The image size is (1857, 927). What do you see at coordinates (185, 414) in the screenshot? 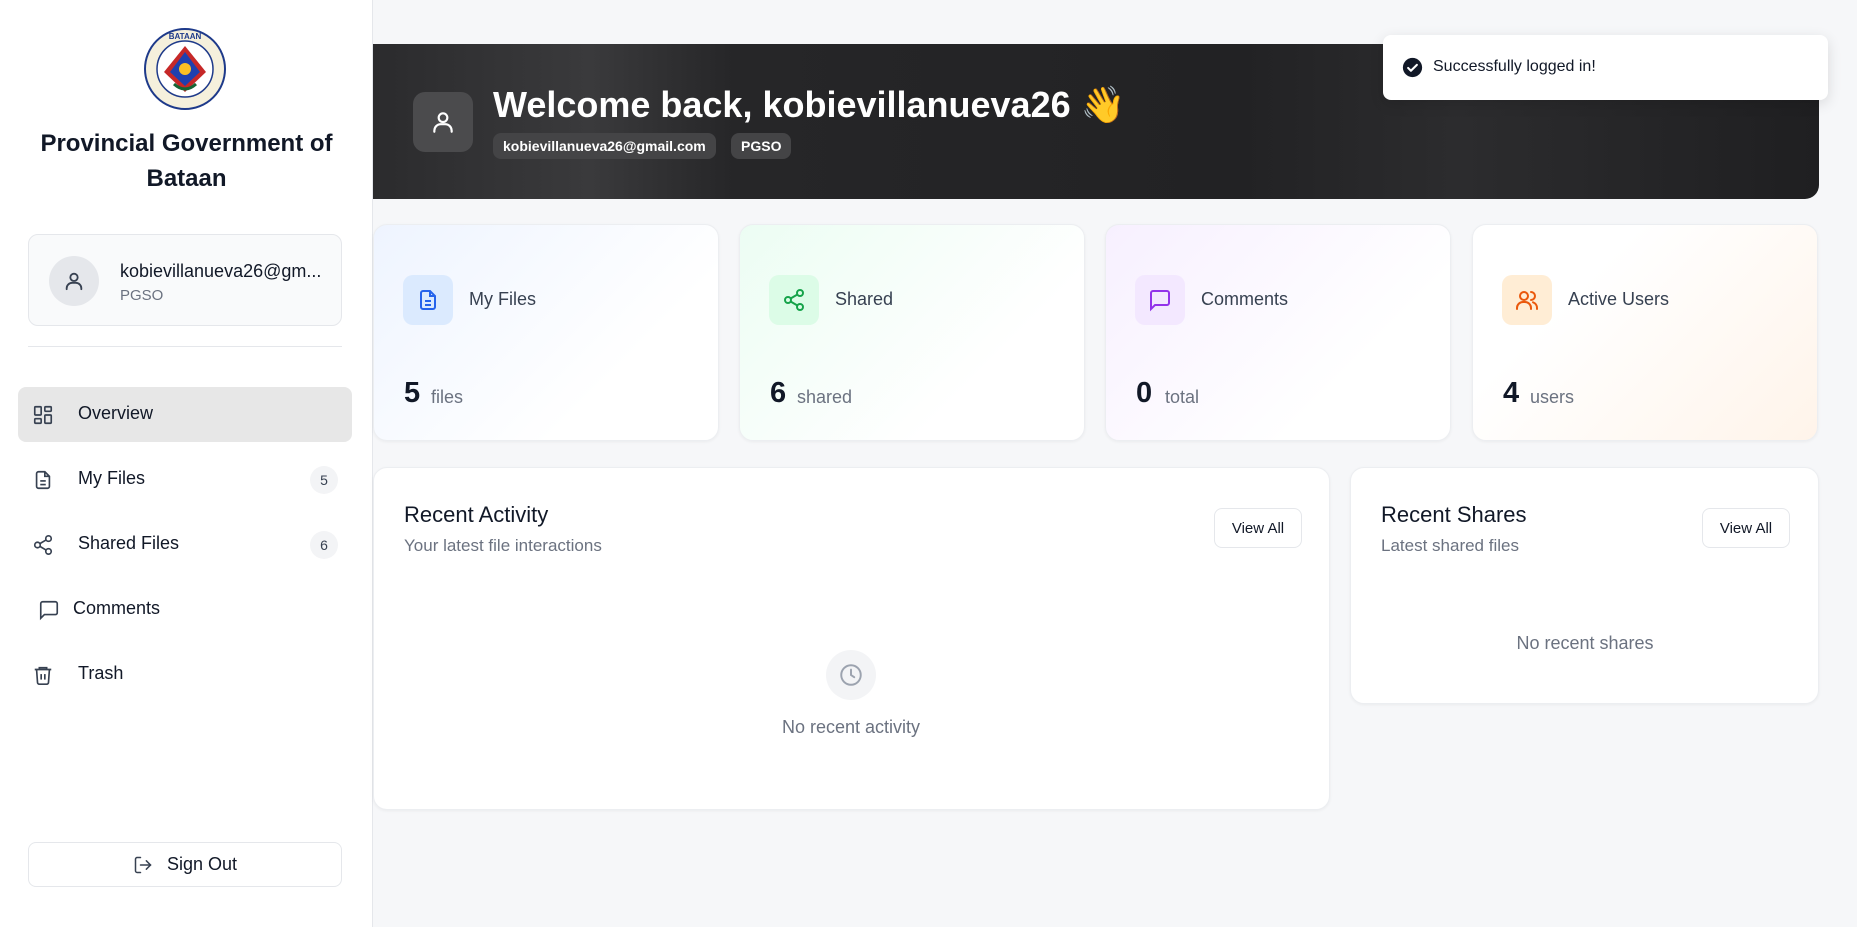
I see `sidebar-item-overview: Overview` at bounding box center [185, 414].